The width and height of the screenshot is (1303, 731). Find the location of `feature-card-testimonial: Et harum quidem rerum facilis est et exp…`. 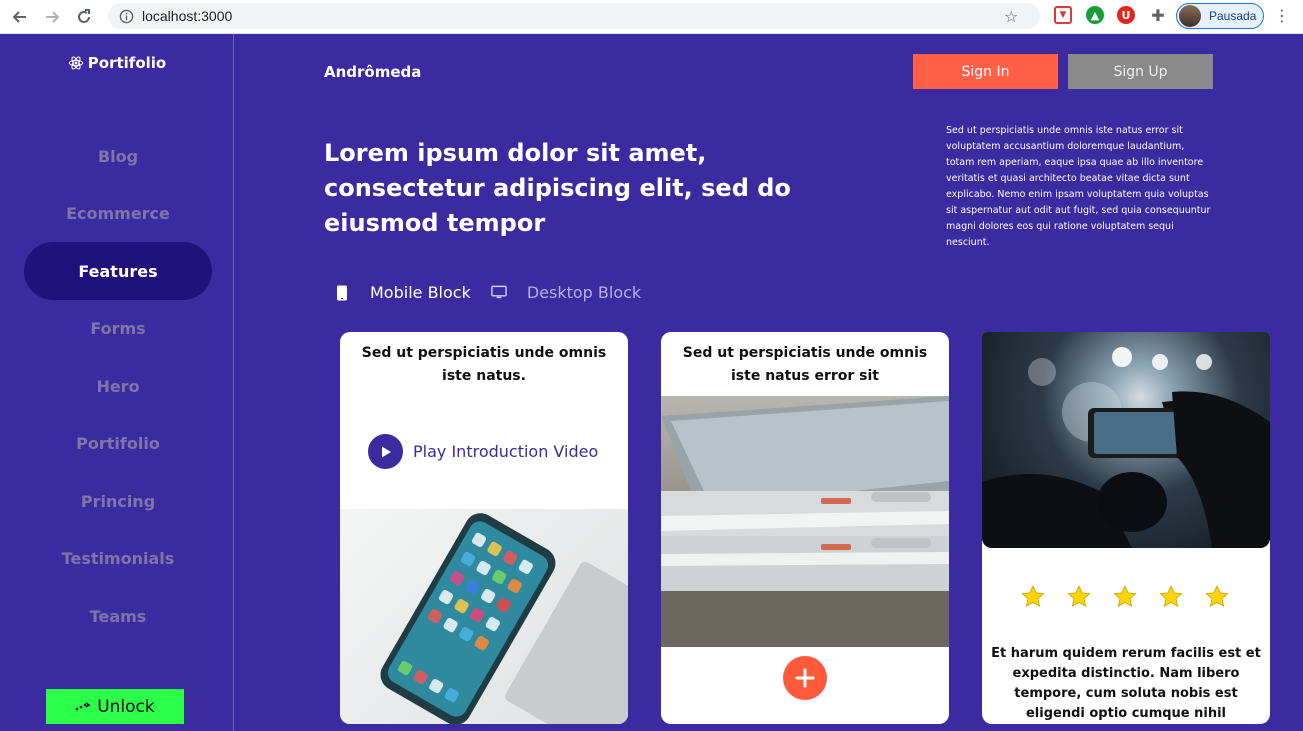

feature-card-testimonial: Et harum quidem rerum facilis est et exp… is located at coordinates (1126, 528).